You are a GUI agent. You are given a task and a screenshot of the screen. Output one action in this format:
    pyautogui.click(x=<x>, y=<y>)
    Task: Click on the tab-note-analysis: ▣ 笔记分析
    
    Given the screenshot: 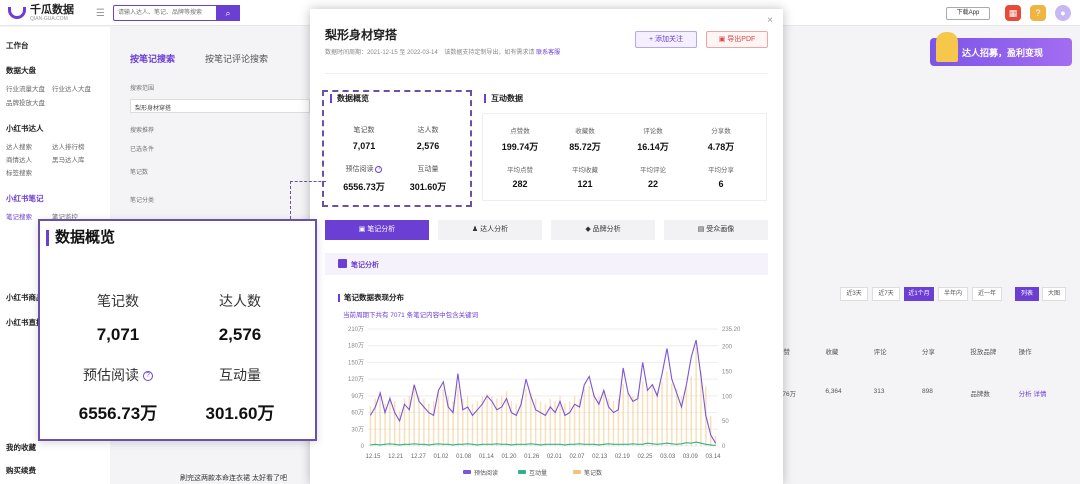 What is the action you would take?
    pyautogui.click(x=377, y=230)
    